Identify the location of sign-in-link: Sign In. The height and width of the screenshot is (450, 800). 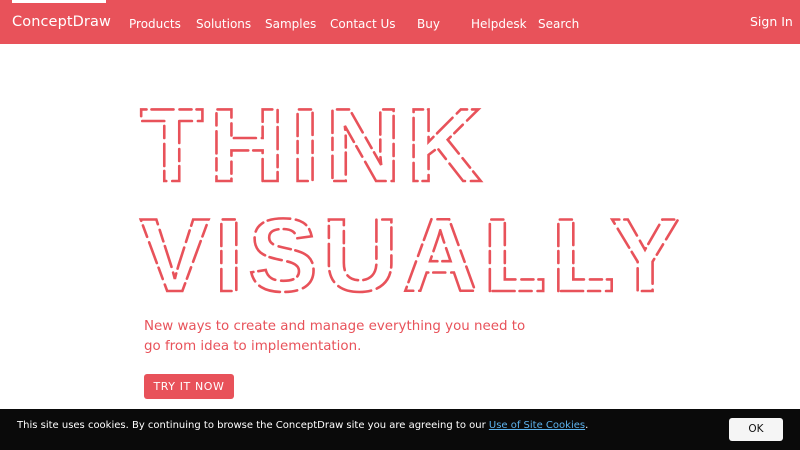
(771, 21).